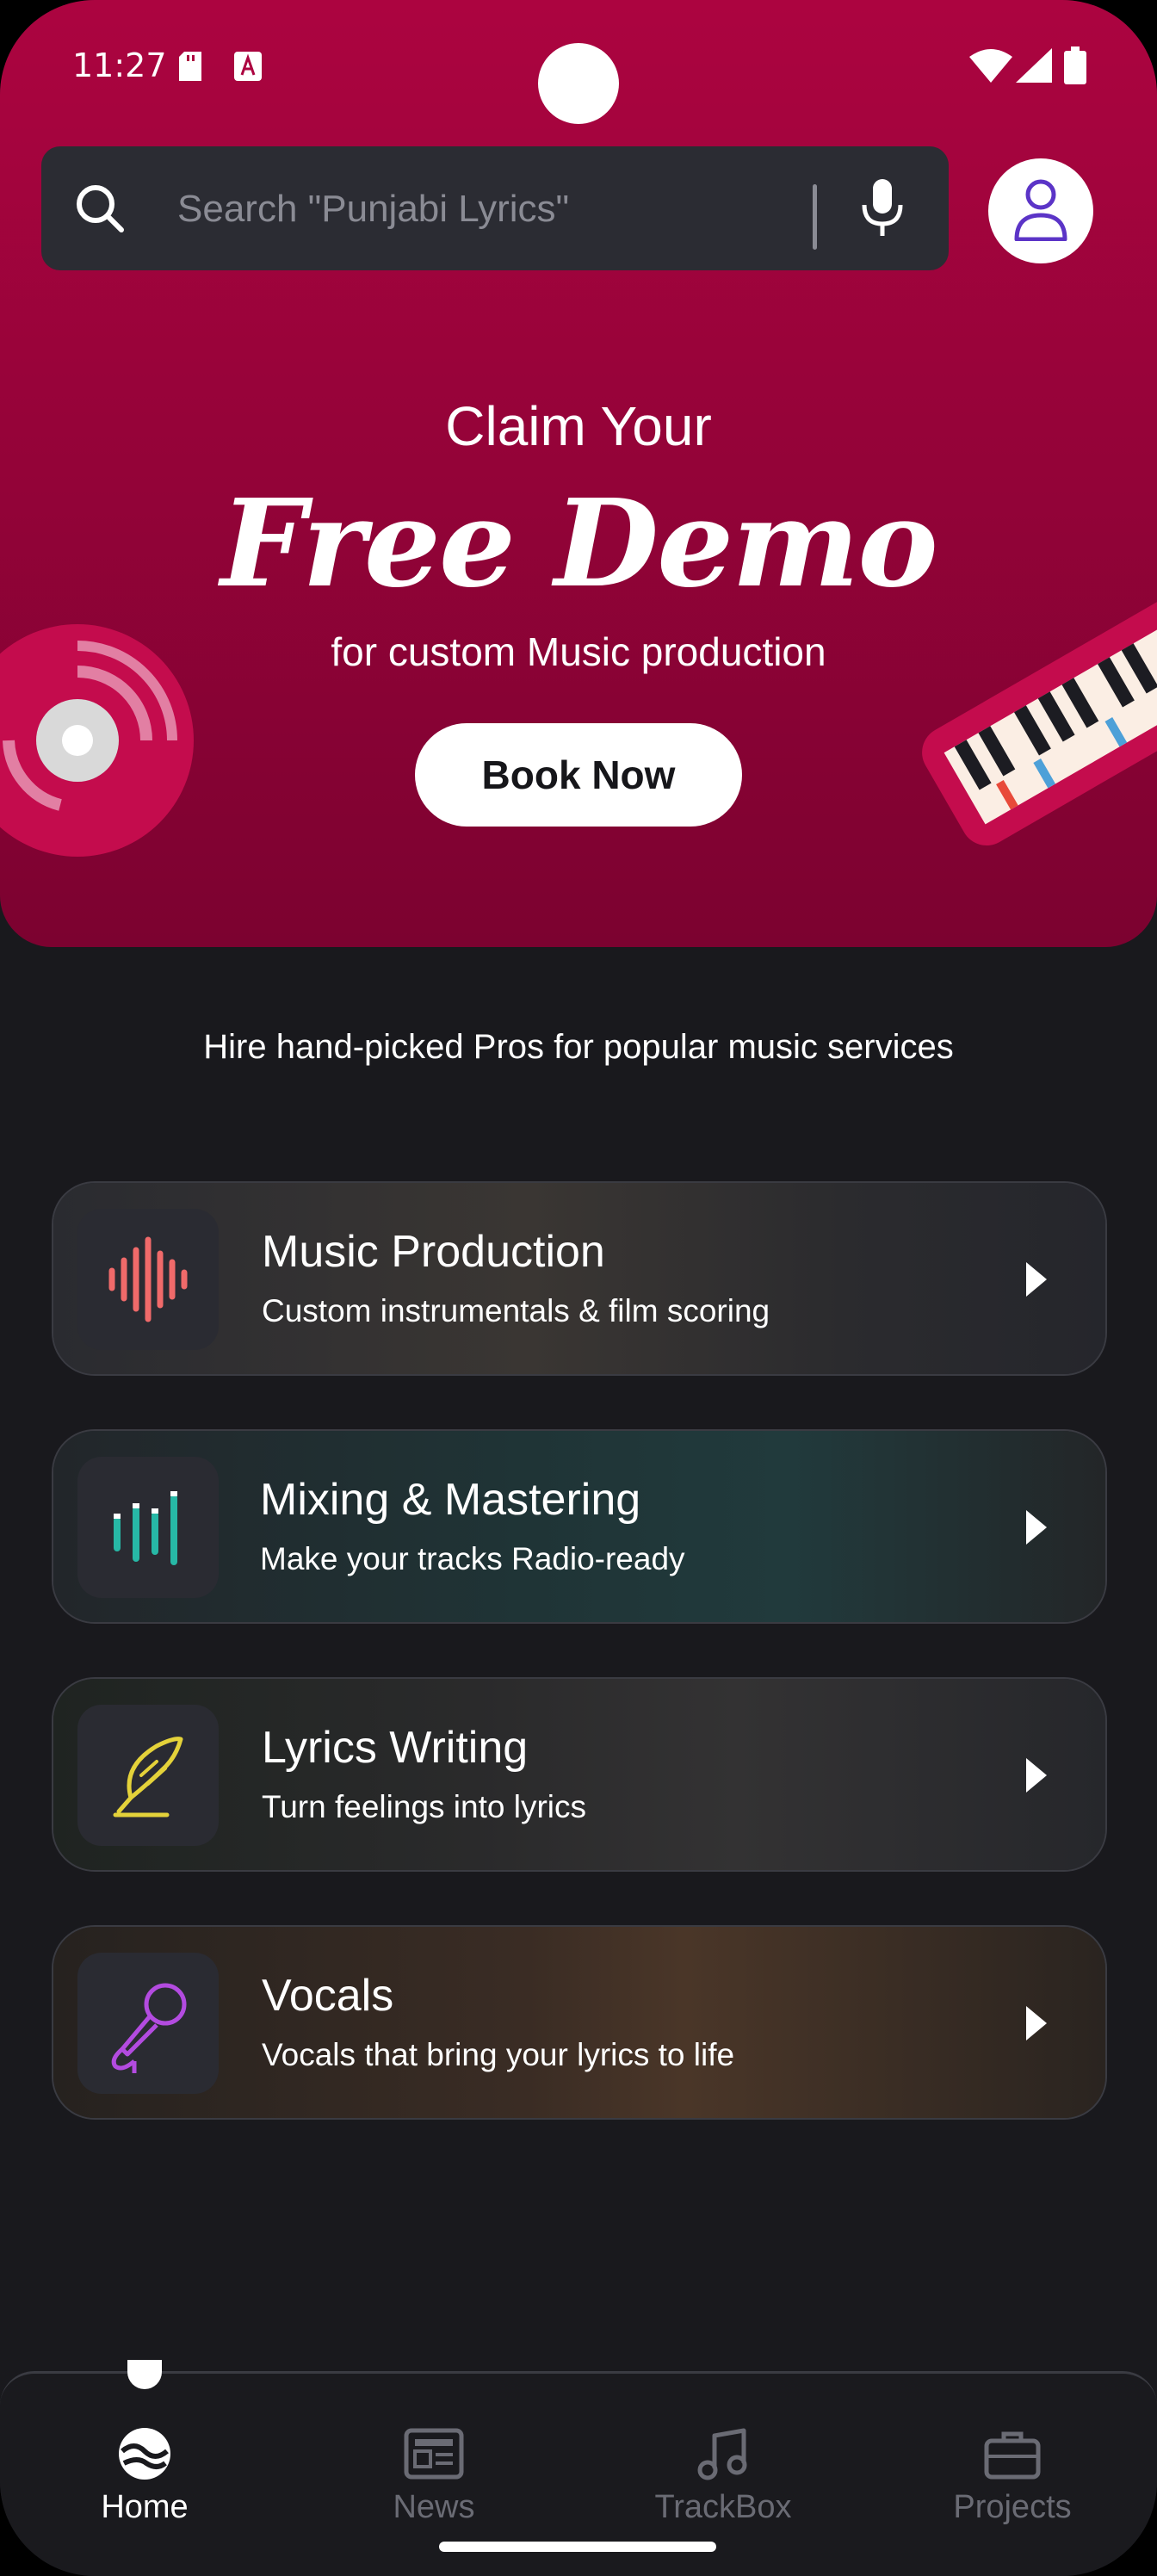  I want to click on waveform-icon, so click(148, 1279).